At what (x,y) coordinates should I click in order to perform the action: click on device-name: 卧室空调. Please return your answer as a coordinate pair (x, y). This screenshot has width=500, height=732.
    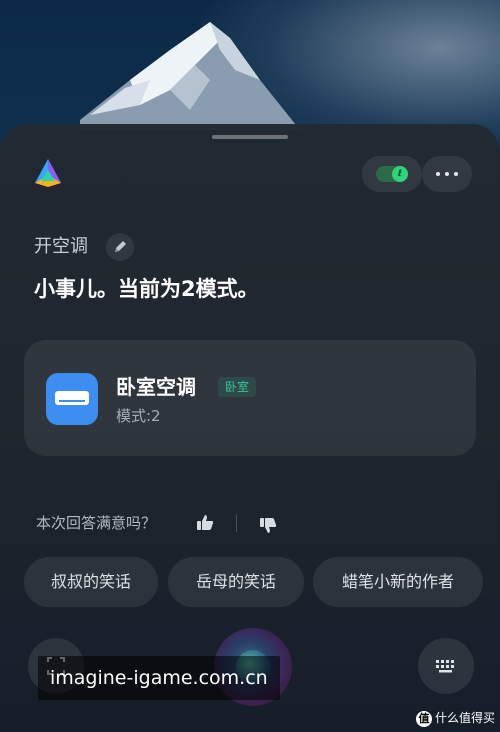
    Looking at the image, I should click on (156, 387).